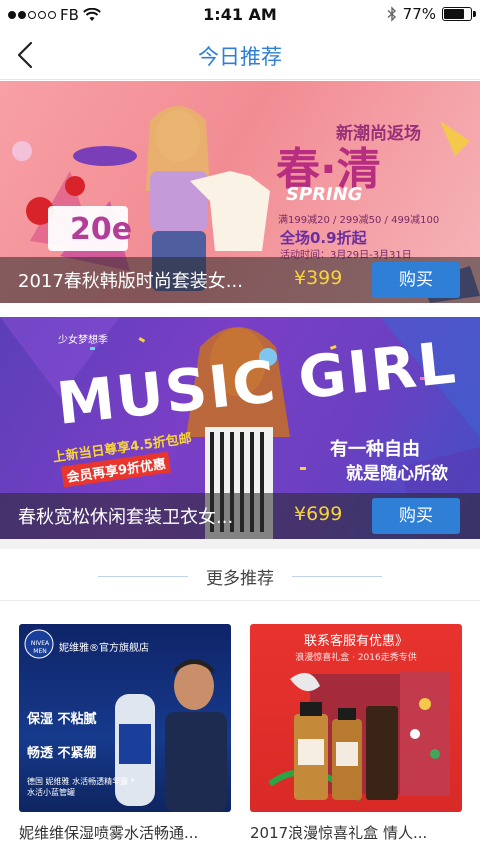  Describe the element at coordinates (337, 576) in the screenshot. I see `divider-line` at that location.